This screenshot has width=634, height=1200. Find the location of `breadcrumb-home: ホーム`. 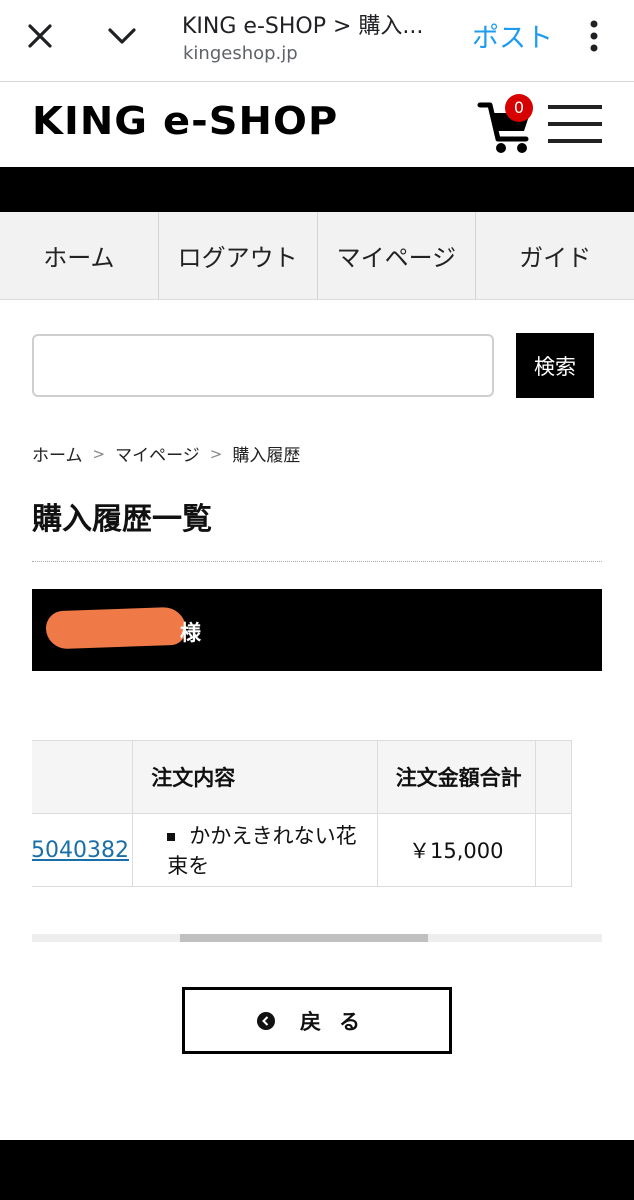

breadcrumb-home: ホーム is located at coordinates (57, 453).